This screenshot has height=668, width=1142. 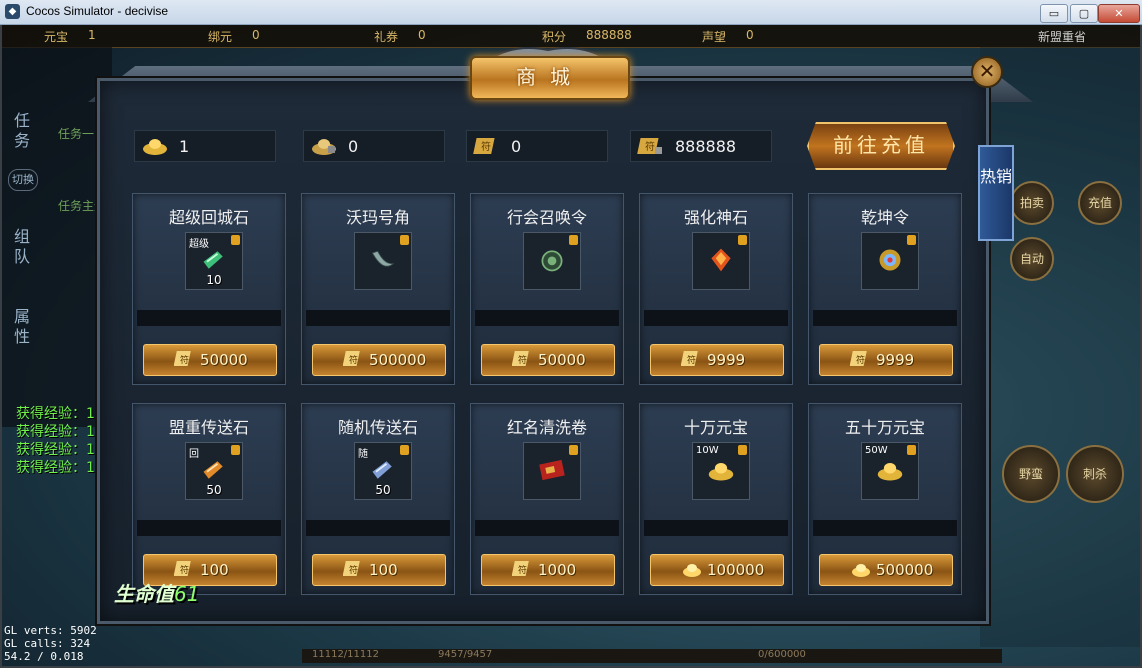 I want to click on shop-item-card: 行会召唤令符 50000, so click(x=547, y=289).